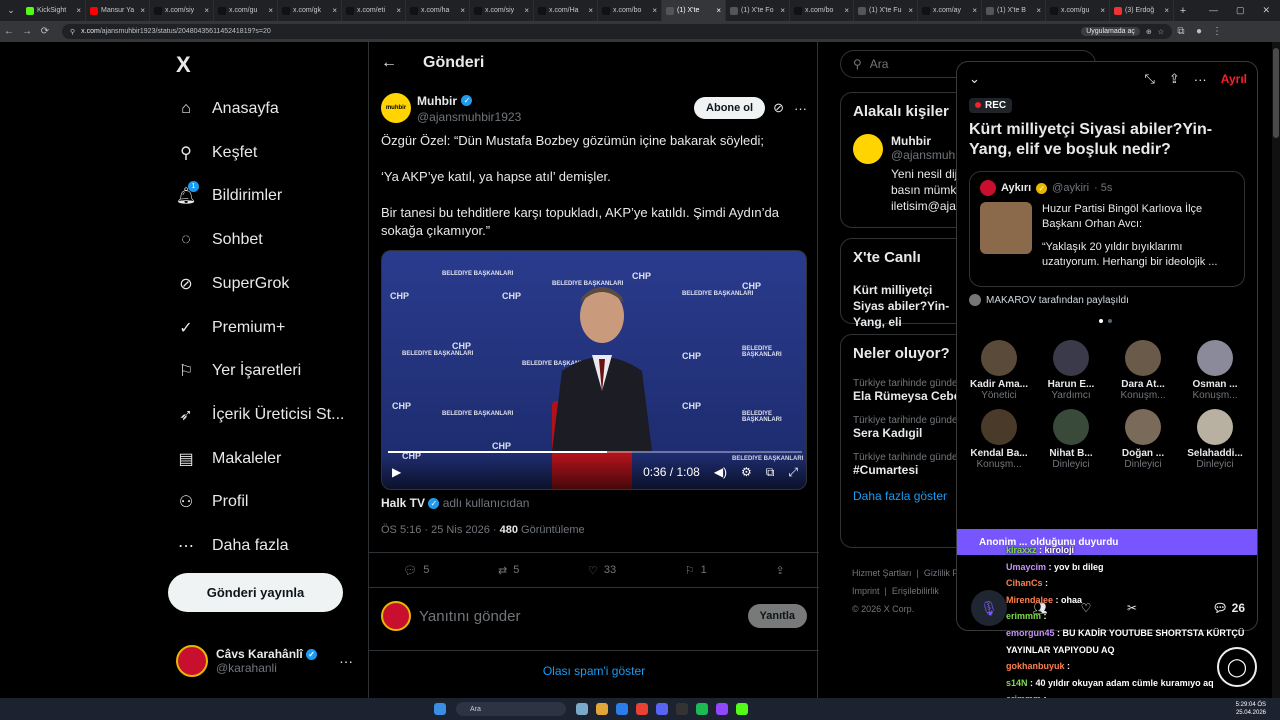  I want to click on source-name: Halk TV, so click(403, 503).